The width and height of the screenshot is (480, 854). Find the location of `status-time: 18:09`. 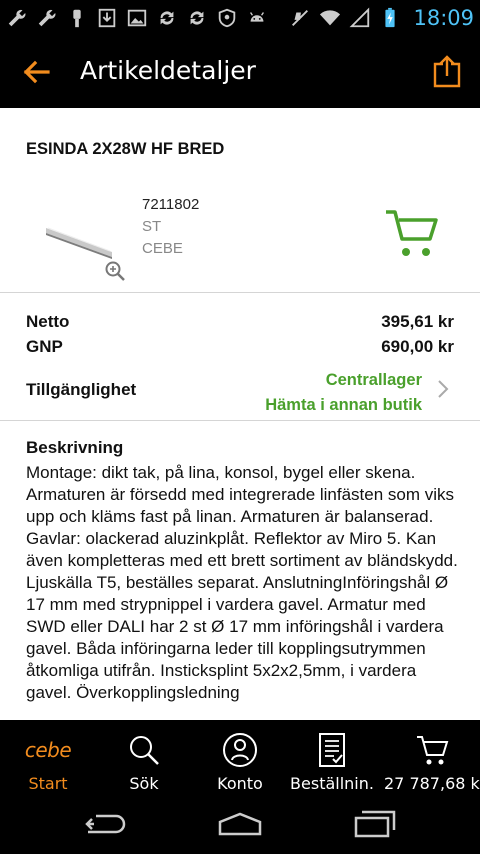

status-time: 18:09 is located at coordinates (443, 18).